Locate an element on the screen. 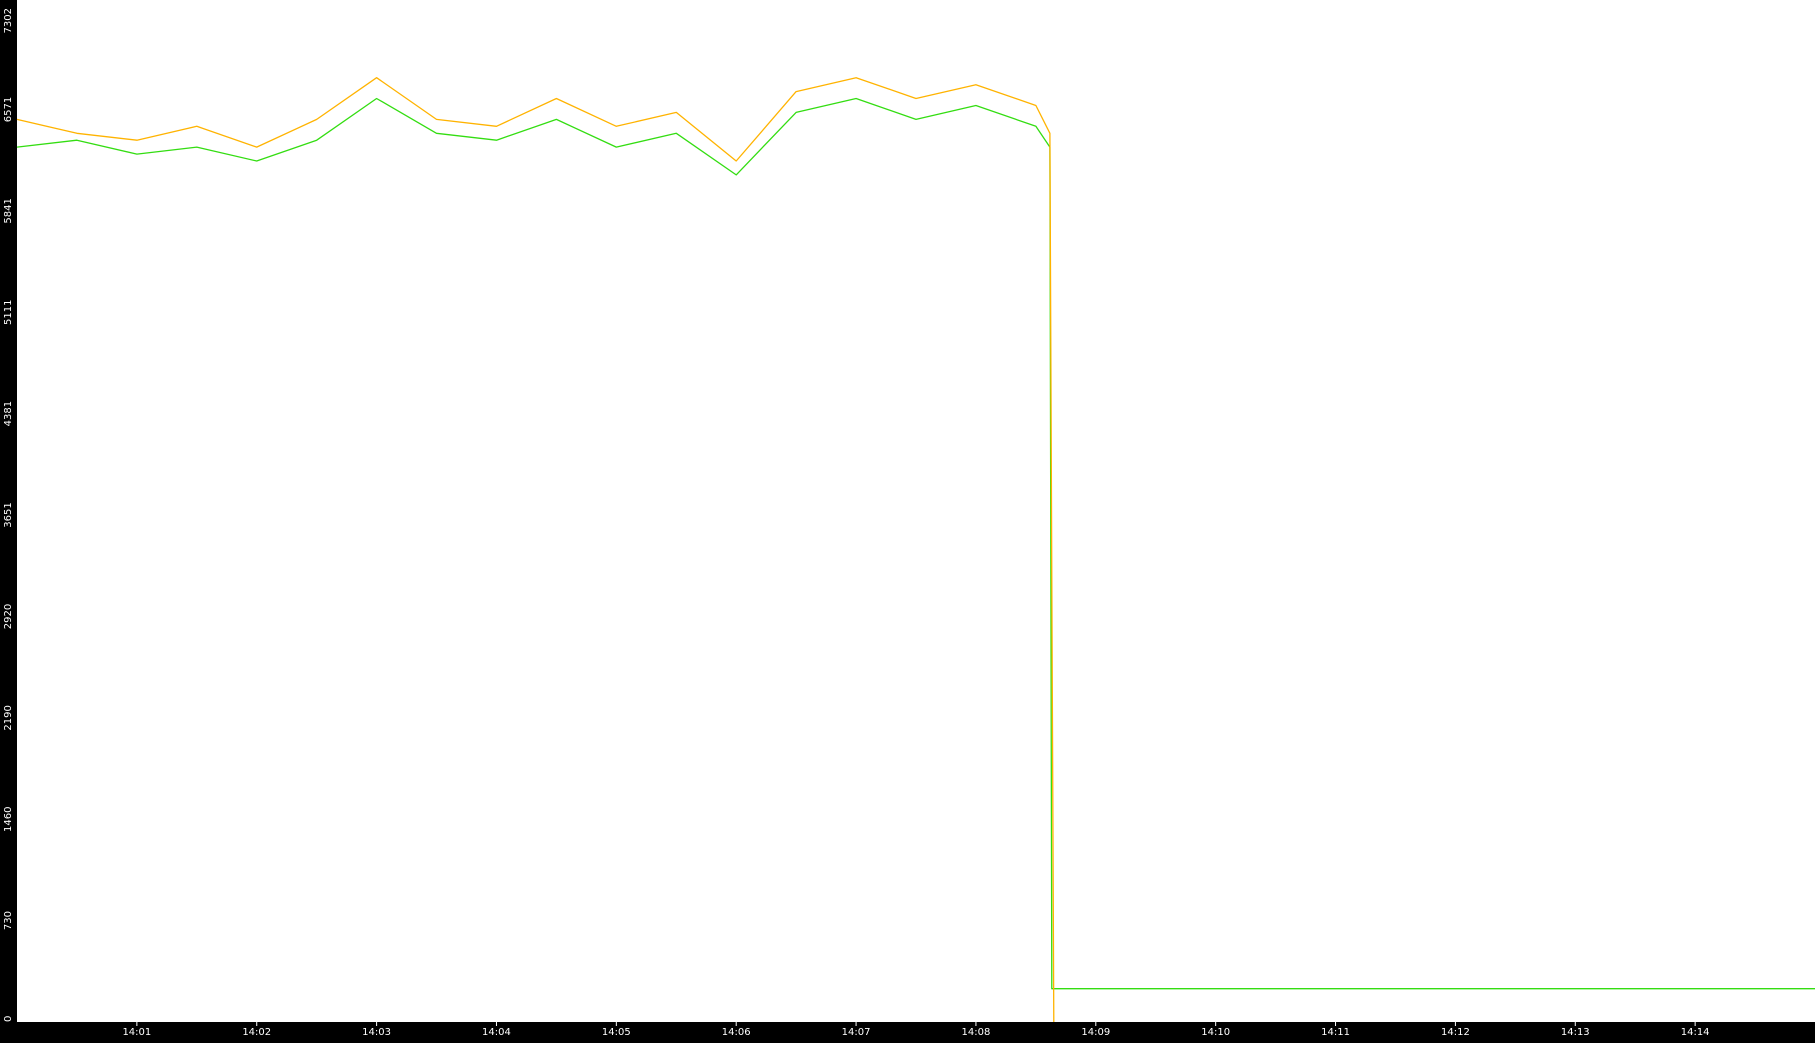 This screenshot has height=1043, width=1815. x-tick-label: 14:03 is located at coordinates (376, 1032).